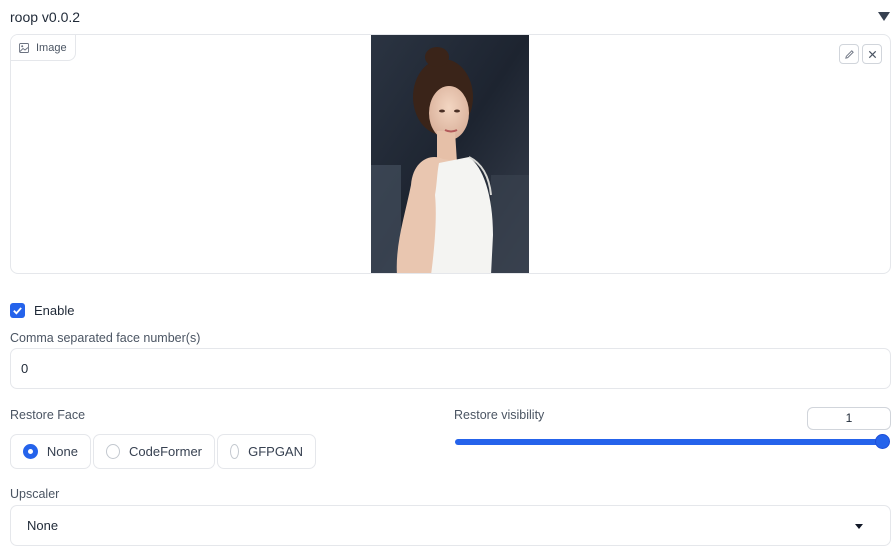  I want to click on checkmark-icon, so click(17, 311).